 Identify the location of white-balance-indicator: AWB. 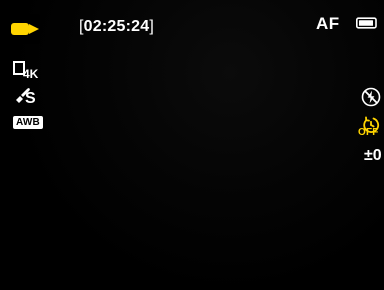
(28, 122).